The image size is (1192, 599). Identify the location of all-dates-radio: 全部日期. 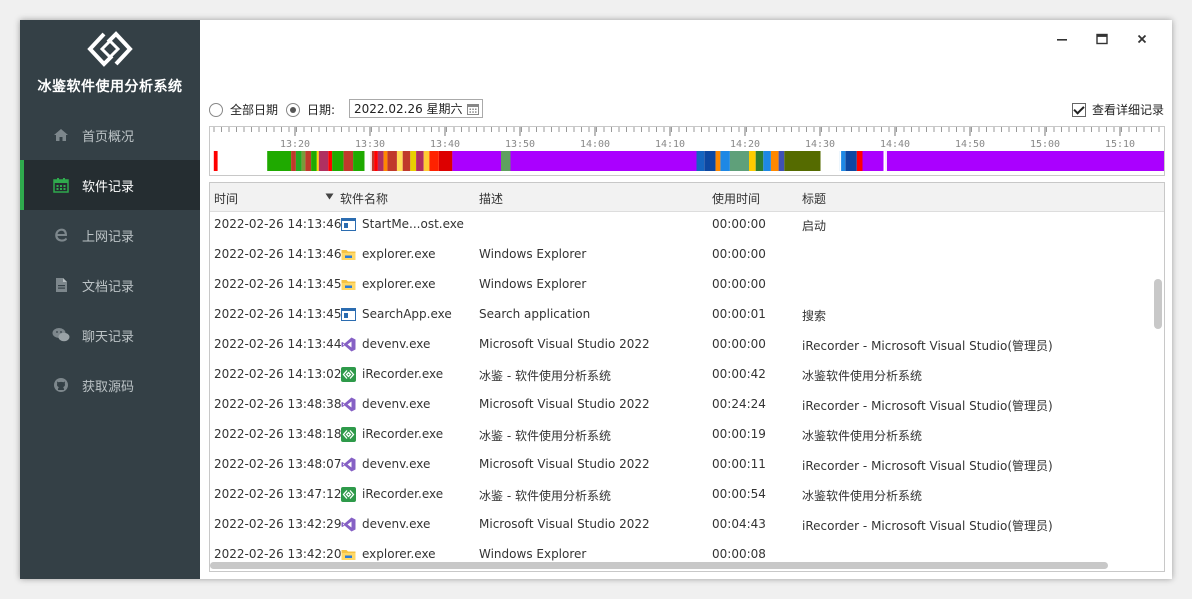
(243, 109).